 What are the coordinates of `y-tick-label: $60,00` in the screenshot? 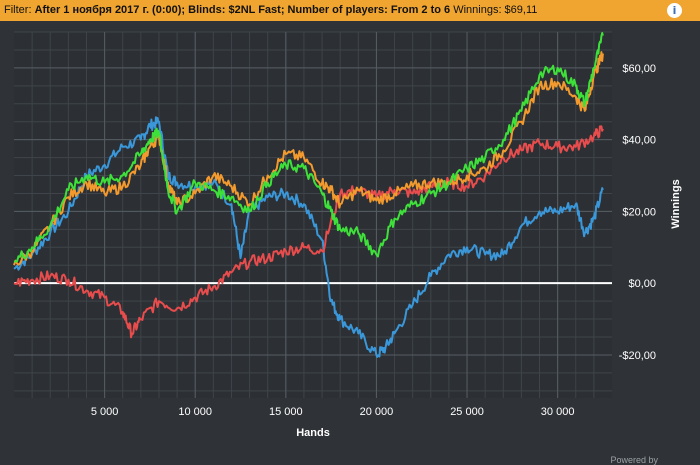 It's located at (639, 69).